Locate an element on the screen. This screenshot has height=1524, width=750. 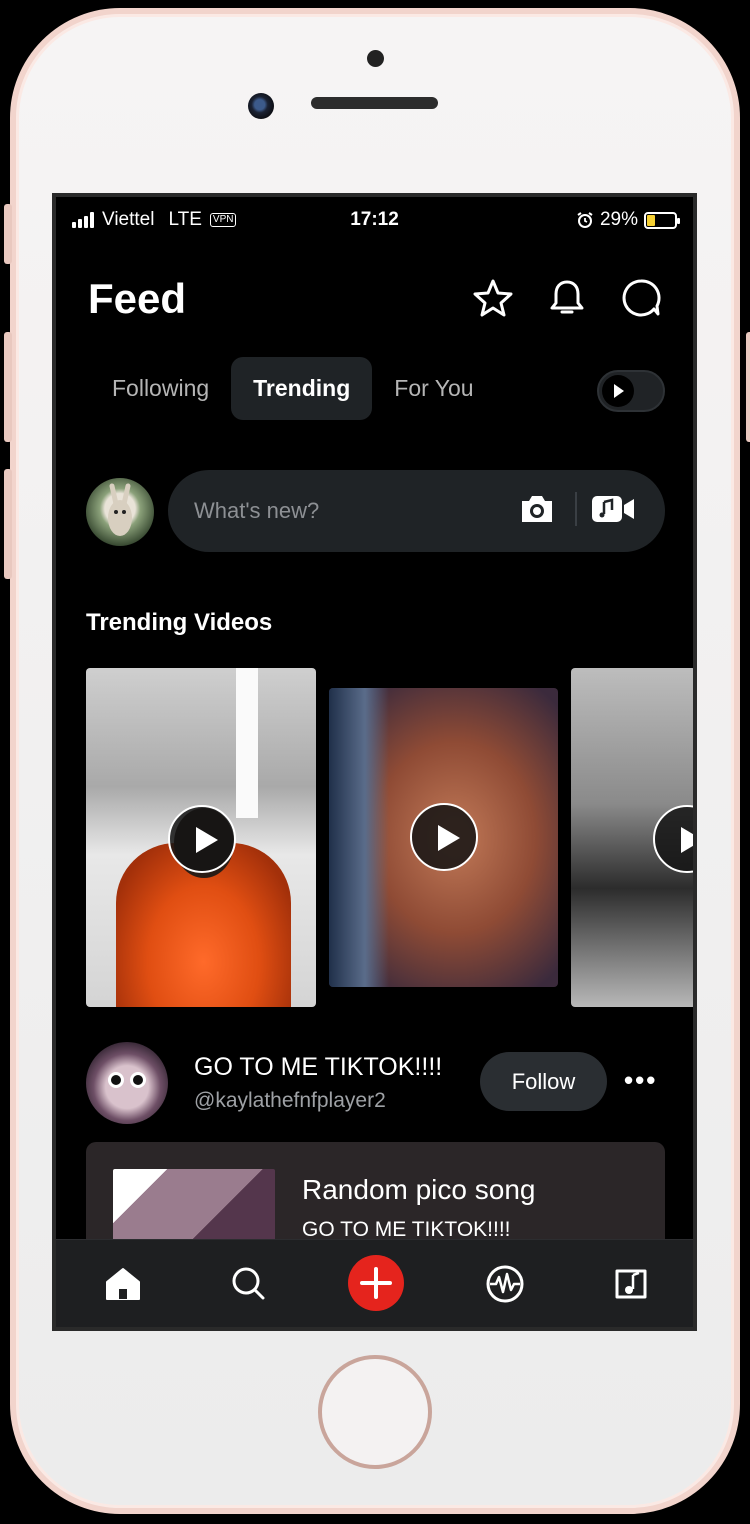
add-button is located at coordinates (376, 1283).